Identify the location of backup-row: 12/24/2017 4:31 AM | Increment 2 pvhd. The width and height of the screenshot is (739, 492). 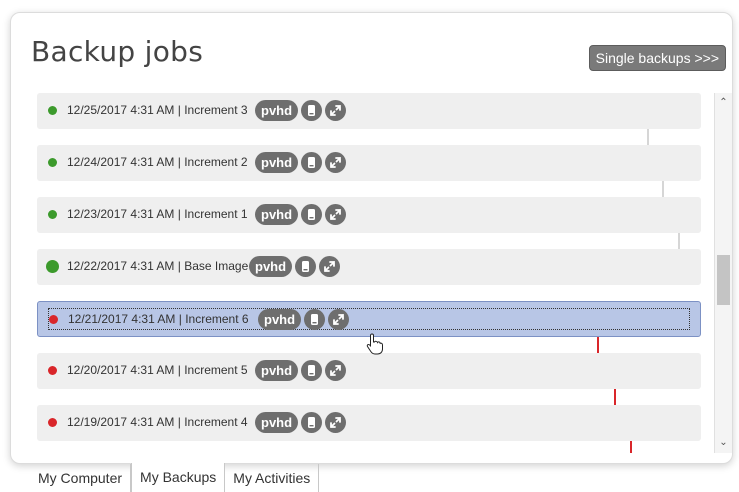
(369, 163).